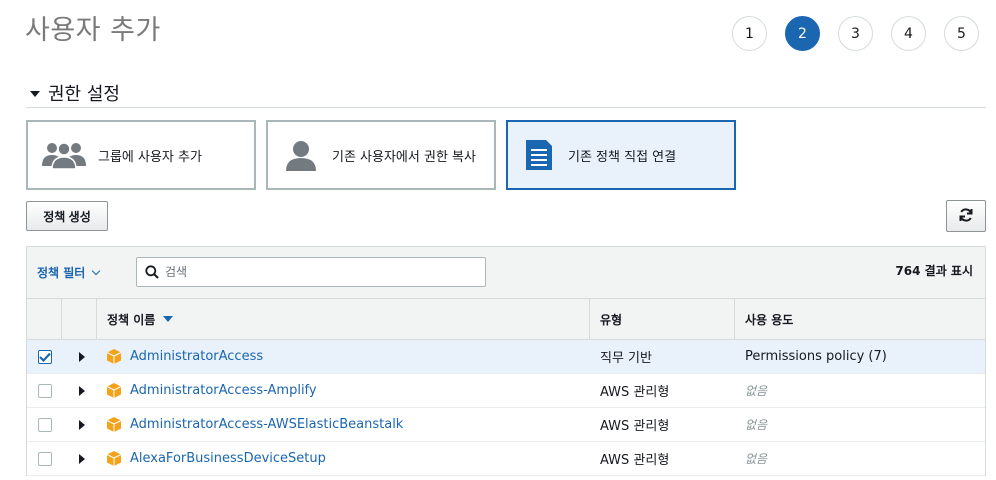 The height and width of the screenshot is (480, 996). Describe the element at coordinates (343, 458) in the screenshot. I see `row-name-cell: AlexaForBusinessDeviceSetup` at that location.